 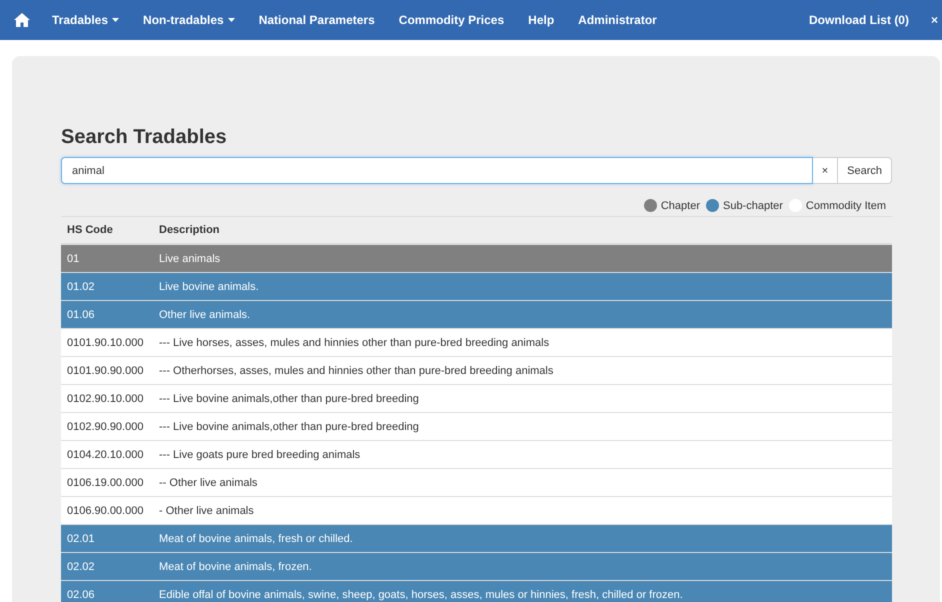 I want to click on table-row: 02.06 Edible offal of bovine animals, swine, sheep, goats, horses, asses, mules or hinnies, fresh, chilled or frozen., so click(x=476, y=591).